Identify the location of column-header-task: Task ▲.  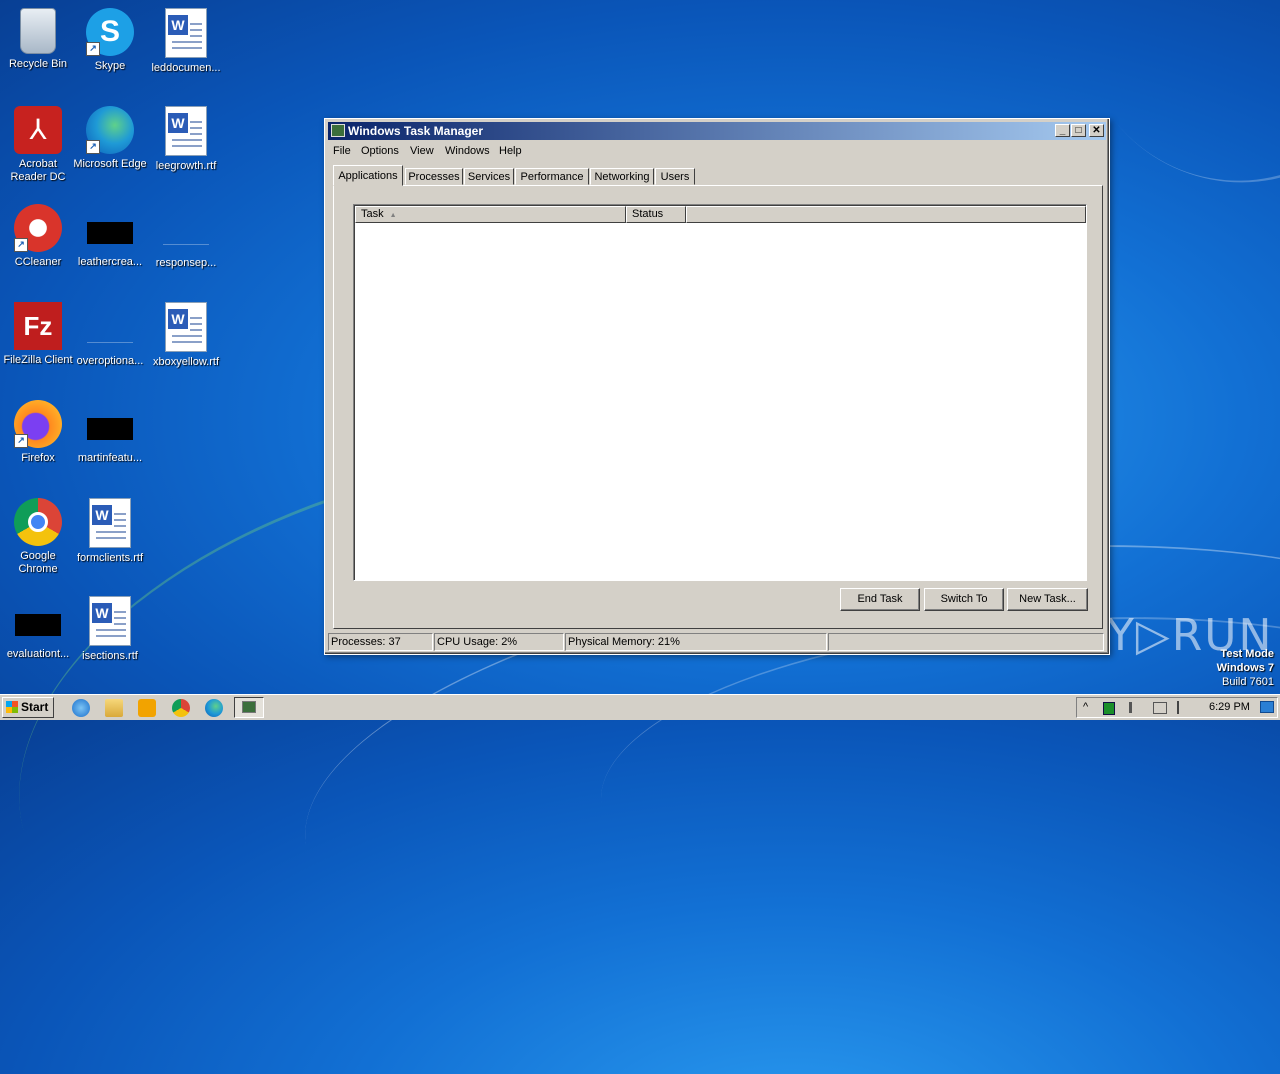
(490, 214).